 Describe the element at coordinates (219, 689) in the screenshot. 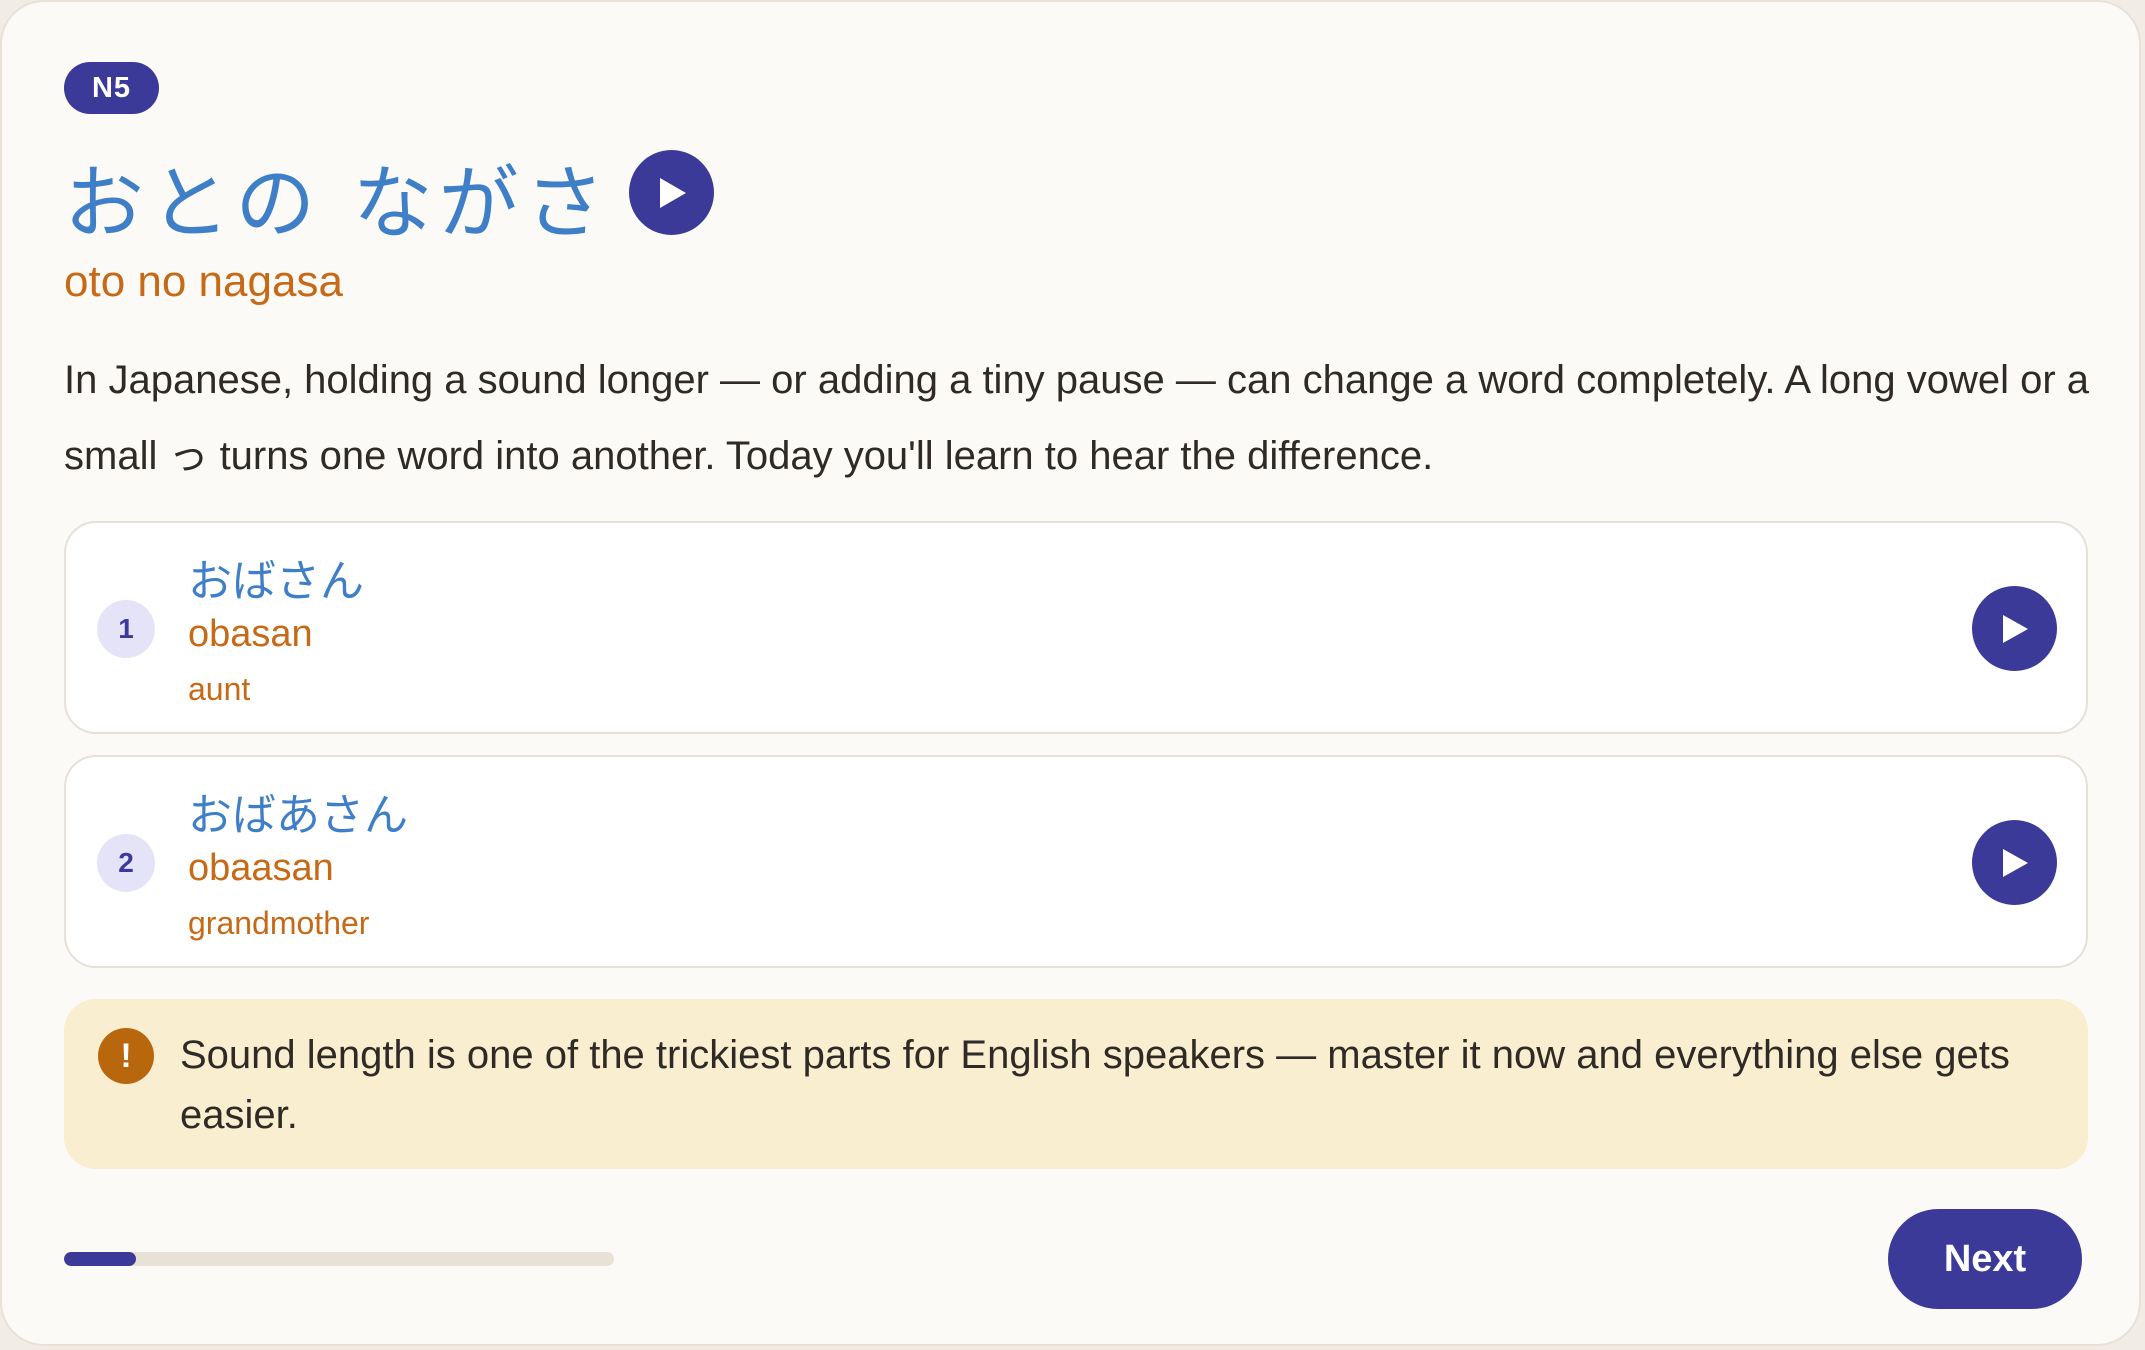

I see `word-meaning: aunt` at that location.